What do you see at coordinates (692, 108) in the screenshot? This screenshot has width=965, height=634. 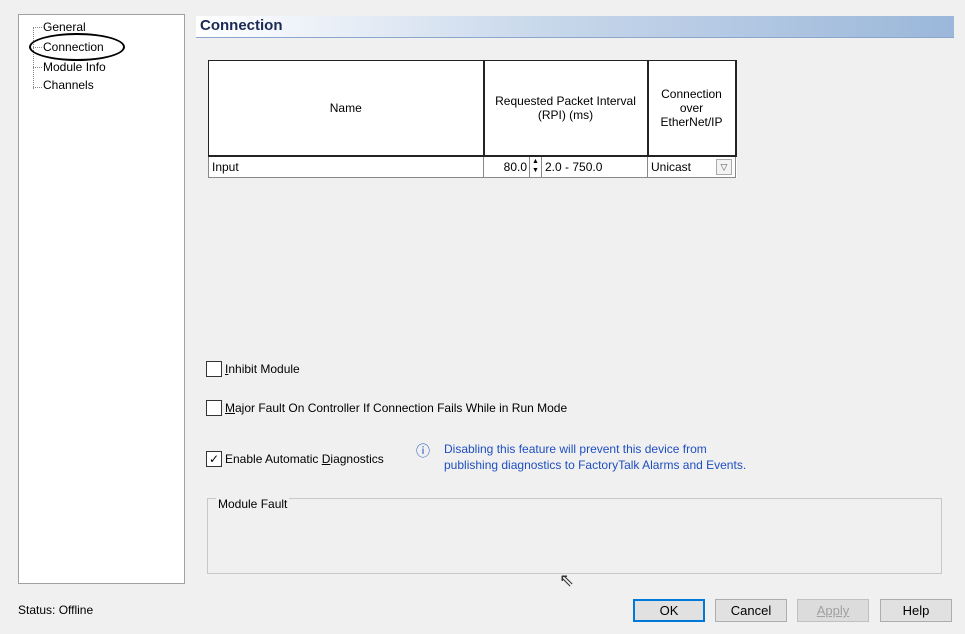 I see `column-header-connection: Connection over EtherNet/IP` at bounding box center [692, 108].